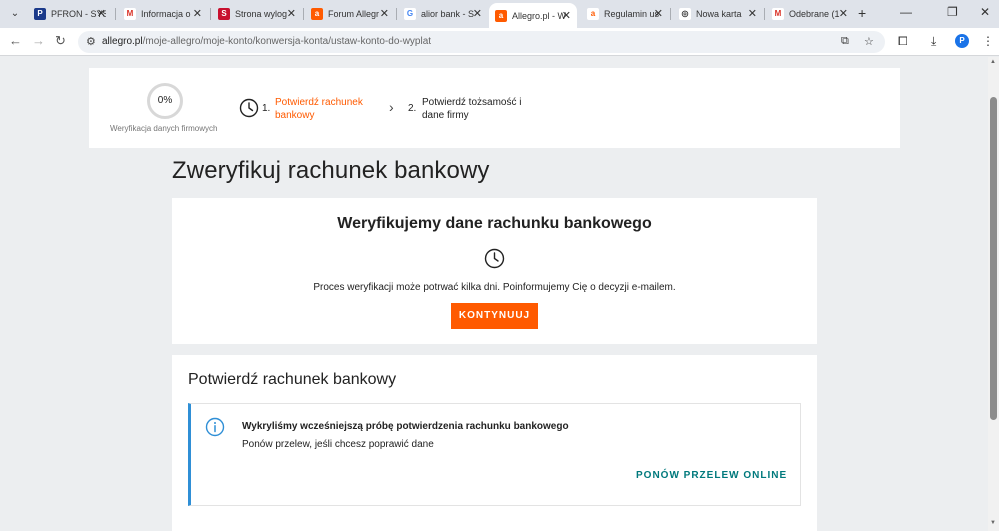 Image resolution: width=999 pixels, height=531 pixels. I want to click on chevron-right-icon: ›, so click(391, 107).